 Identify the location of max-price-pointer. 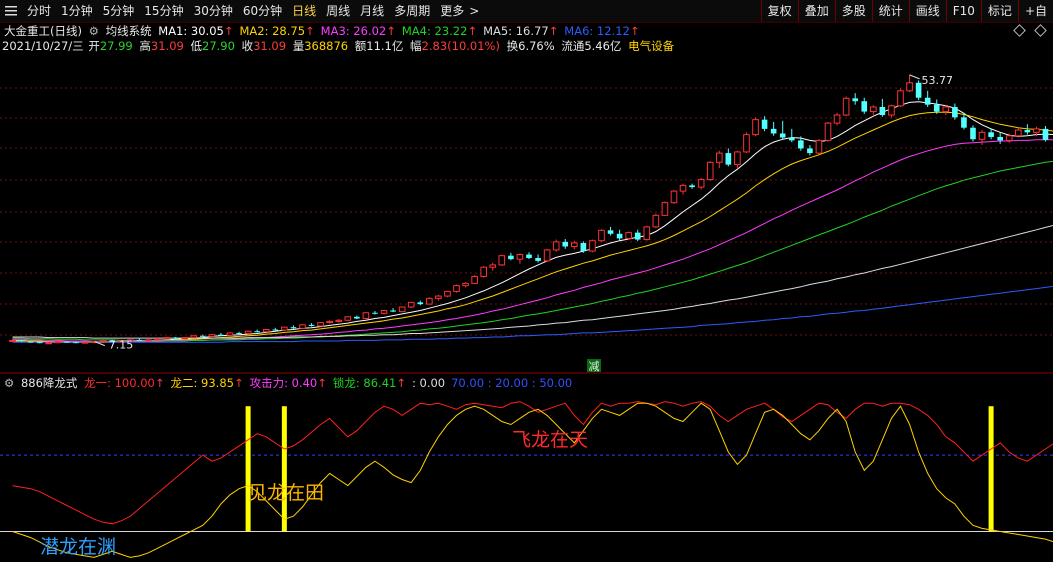
(914, 77).